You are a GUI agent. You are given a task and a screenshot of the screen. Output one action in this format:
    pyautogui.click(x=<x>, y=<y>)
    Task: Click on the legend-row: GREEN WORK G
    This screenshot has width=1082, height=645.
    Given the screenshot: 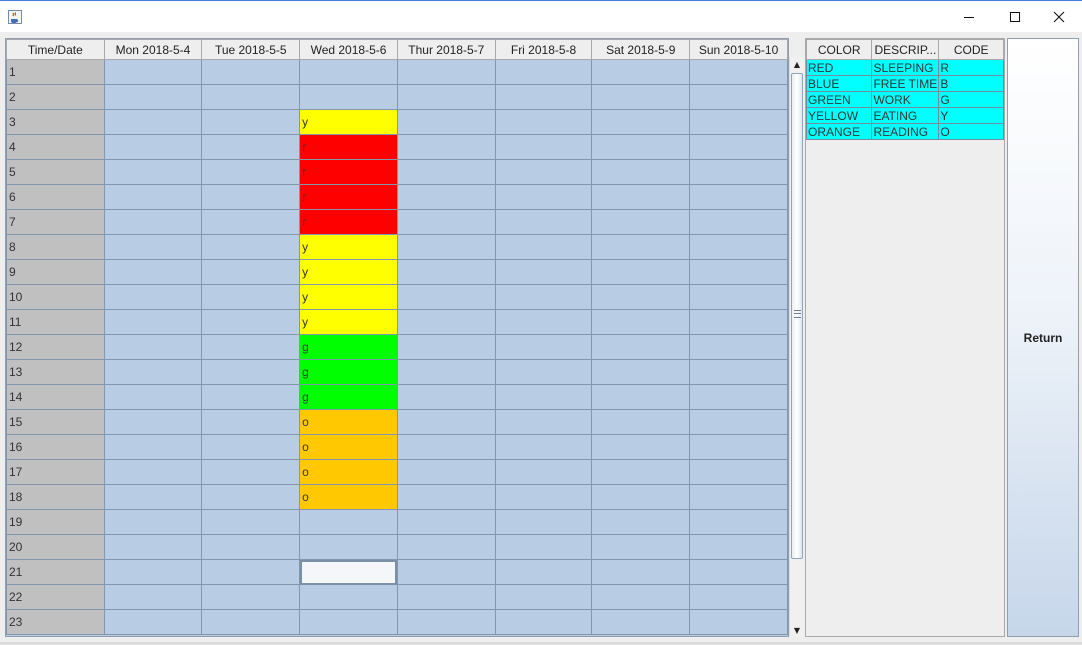 What is the action you would take?
    pyautogui.click(x=904, y=99)
    